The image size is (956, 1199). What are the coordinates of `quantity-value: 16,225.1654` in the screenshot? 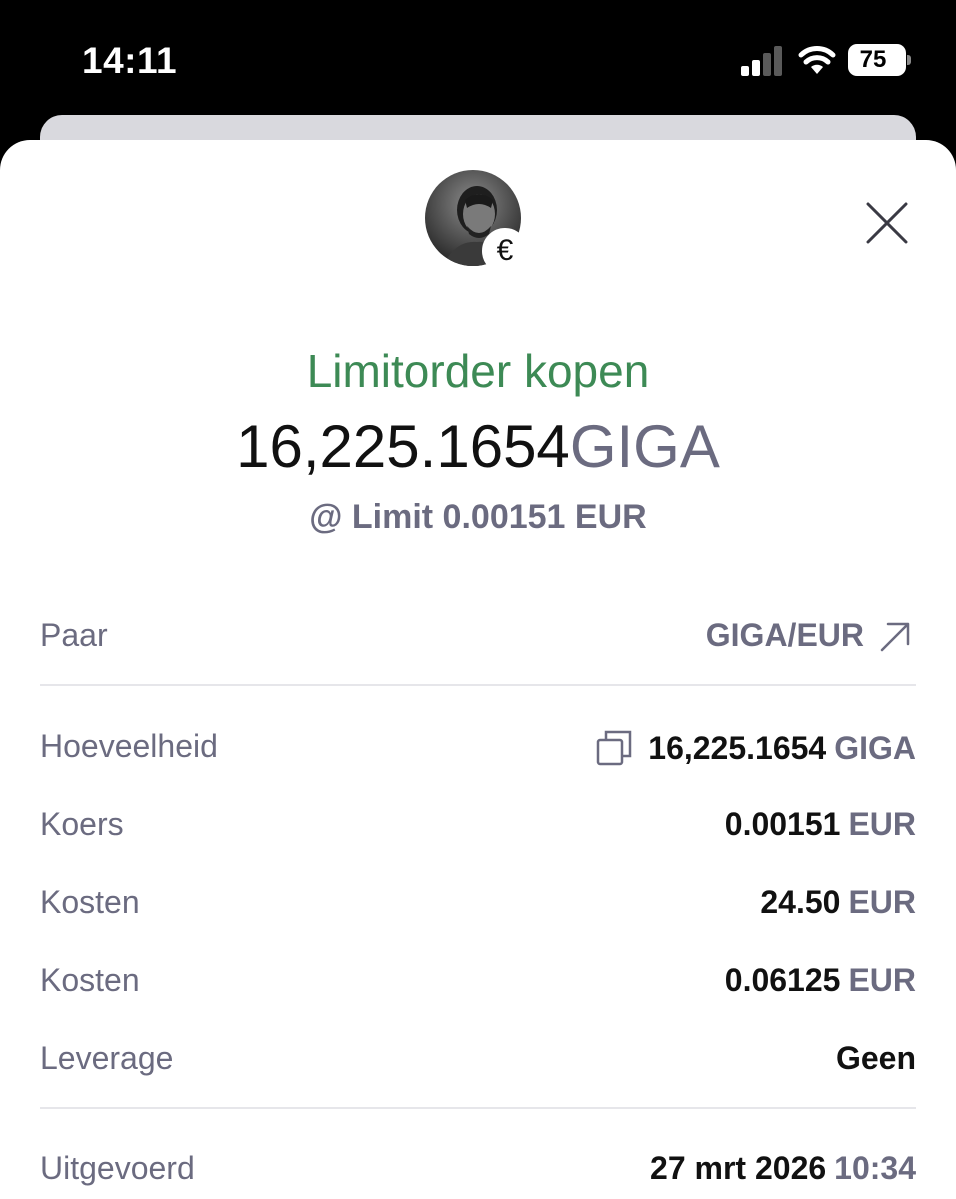 It's located at (737, 747).